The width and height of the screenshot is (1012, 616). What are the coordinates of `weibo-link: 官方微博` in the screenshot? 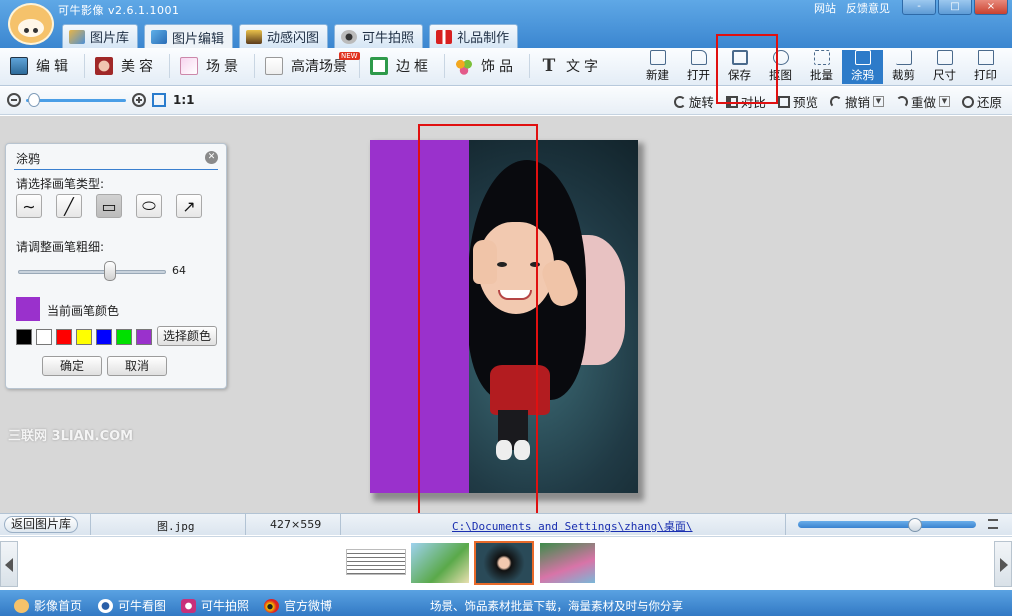 It's located at (298, 605).